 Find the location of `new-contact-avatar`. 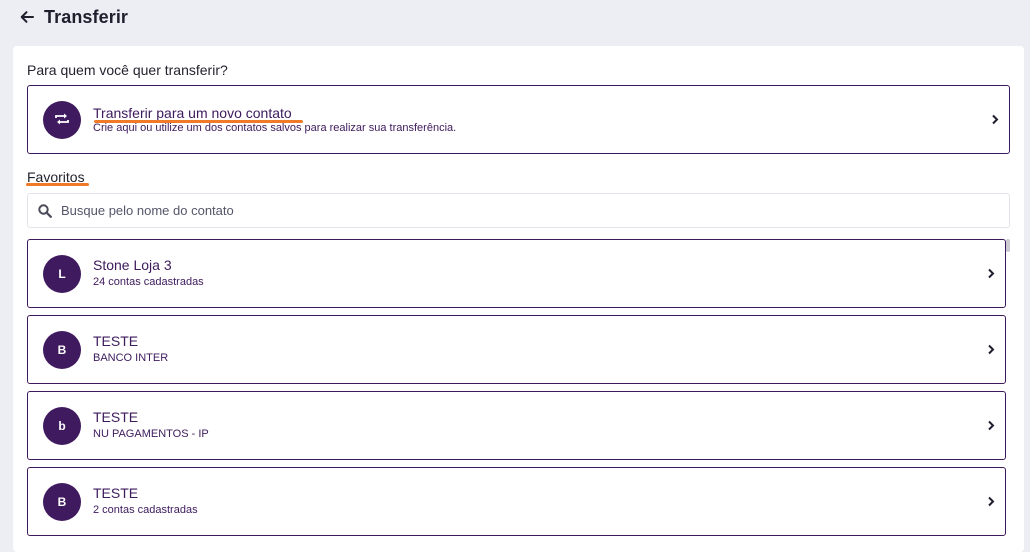

new-contact-avatar is located at coordinates (62, 120).